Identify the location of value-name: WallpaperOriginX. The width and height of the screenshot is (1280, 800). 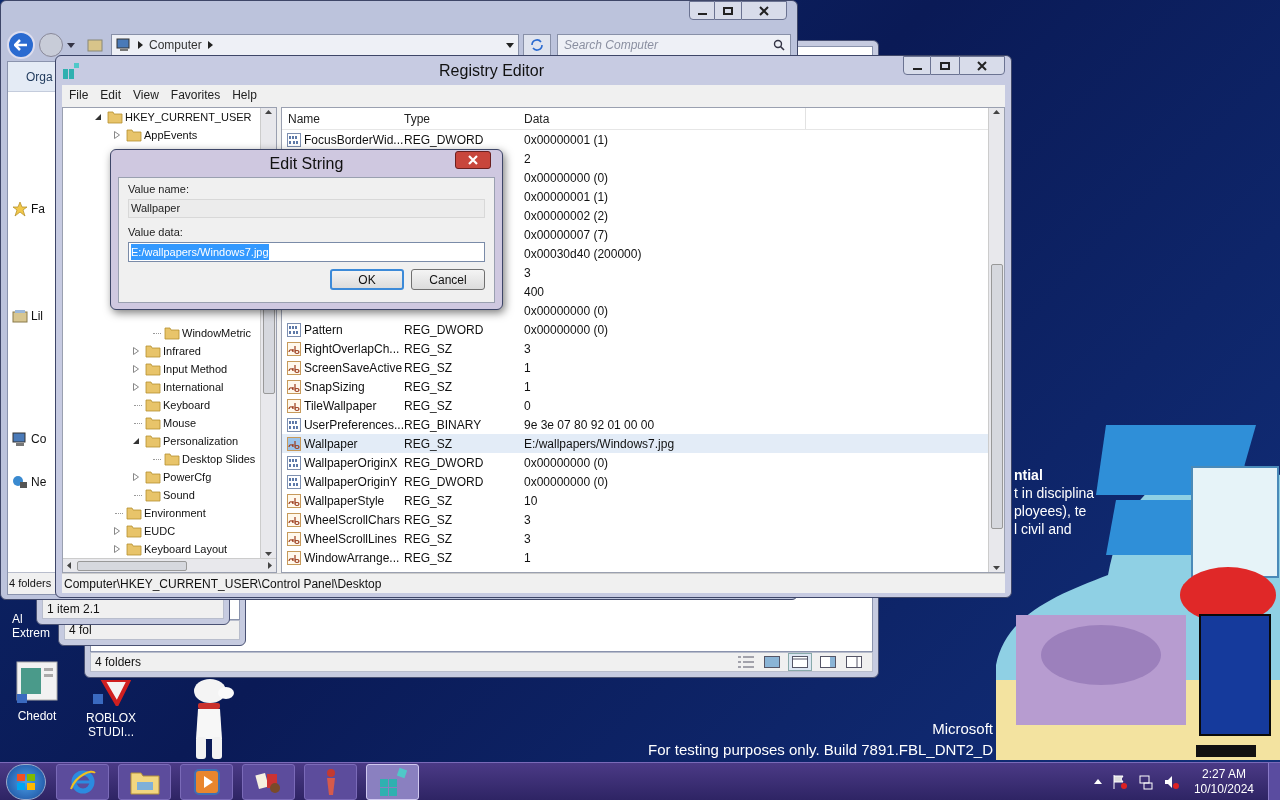
(351, 462).